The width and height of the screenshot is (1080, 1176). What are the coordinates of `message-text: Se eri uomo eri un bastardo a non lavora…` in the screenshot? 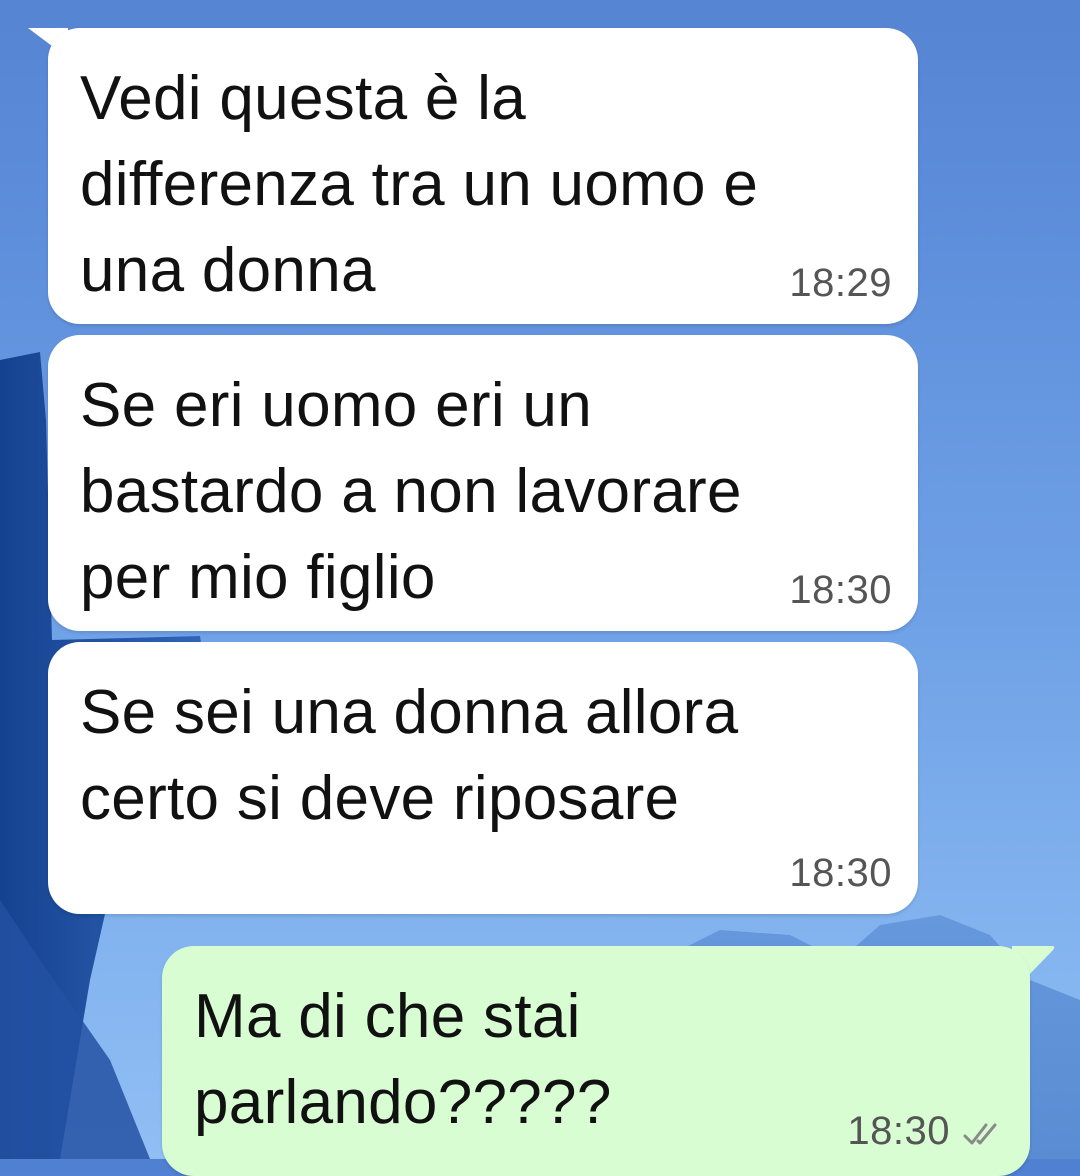 It's located at (411, 491).